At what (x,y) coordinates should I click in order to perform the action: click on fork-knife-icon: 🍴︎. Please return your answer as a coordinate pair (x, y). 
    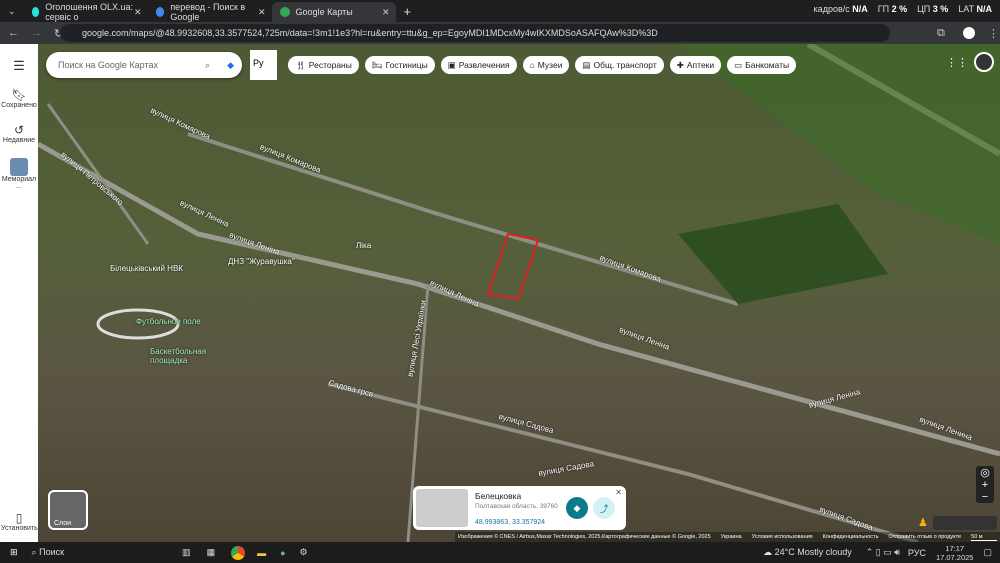
    Looking at the image, I should click on (300, 64).